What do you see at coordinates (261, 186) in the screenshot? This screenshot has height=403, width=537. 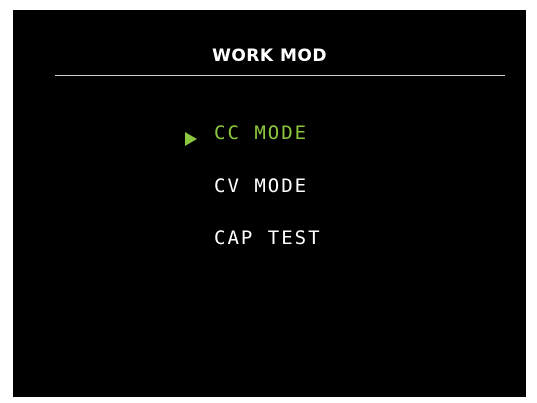 I see `menu-item-cv-mode: CV MODE` at bounding box center [261, 186].